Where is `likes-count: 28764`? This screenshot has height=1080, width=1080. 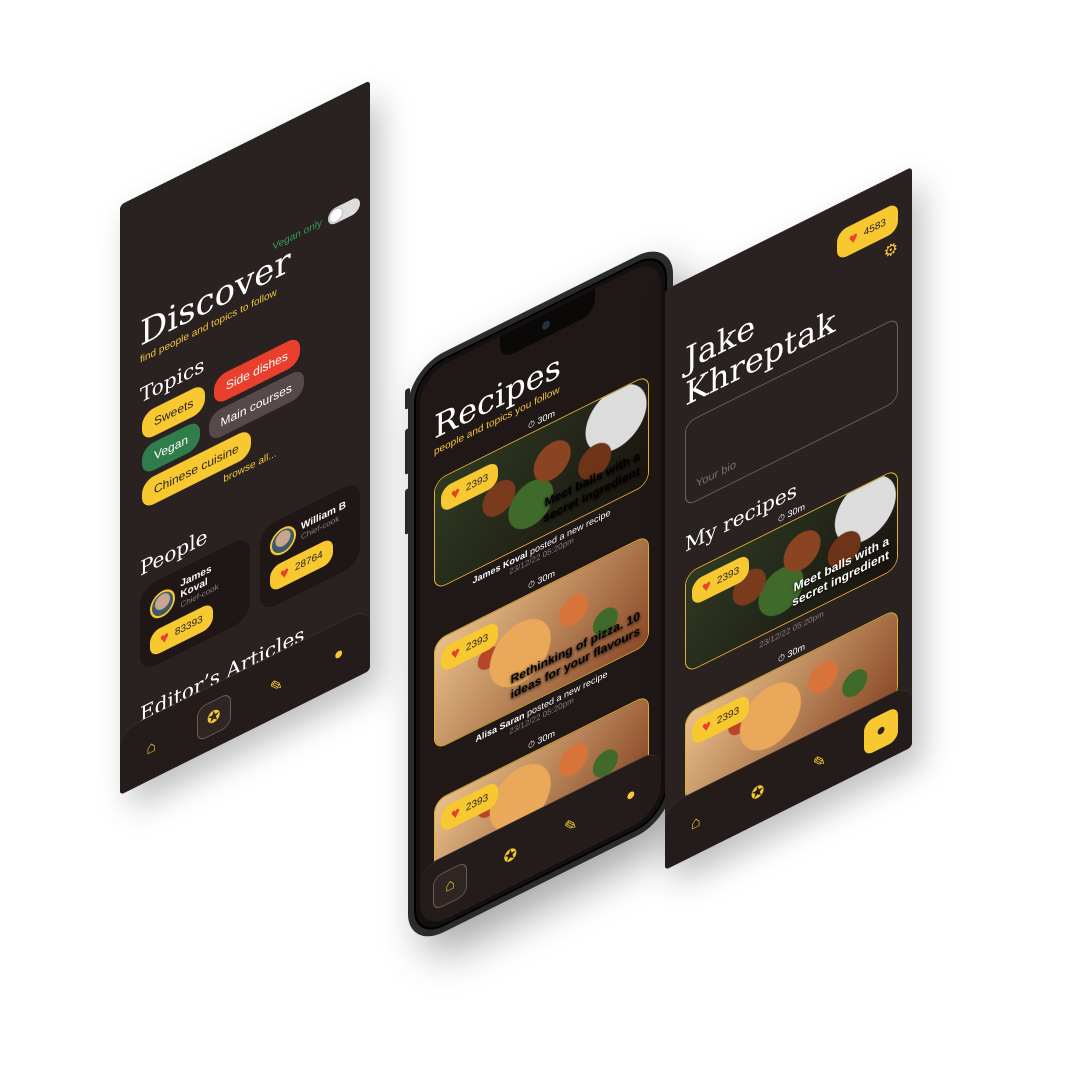 likes-count: 28764 is located at coordinates (308, 561).